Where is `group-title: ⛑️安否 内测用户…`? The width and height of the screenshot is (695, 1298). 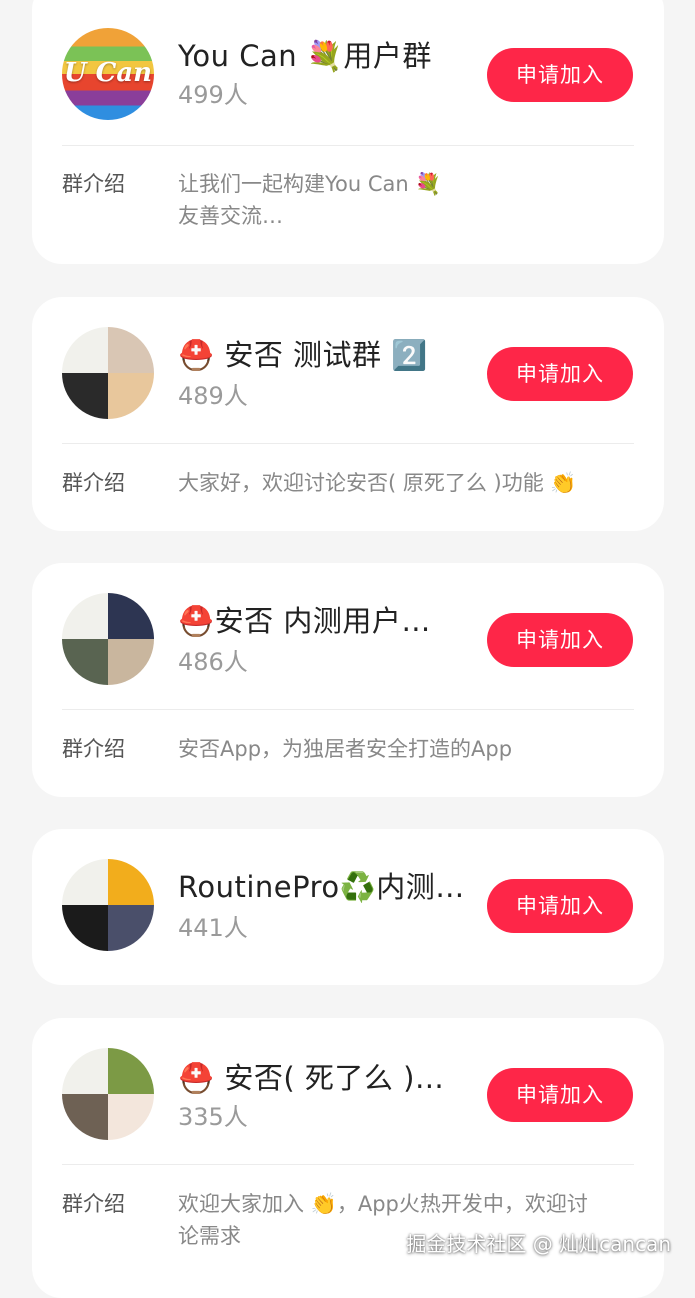 group-title: ⛑️安否 内测用户… is located at coordinates (304, 621).